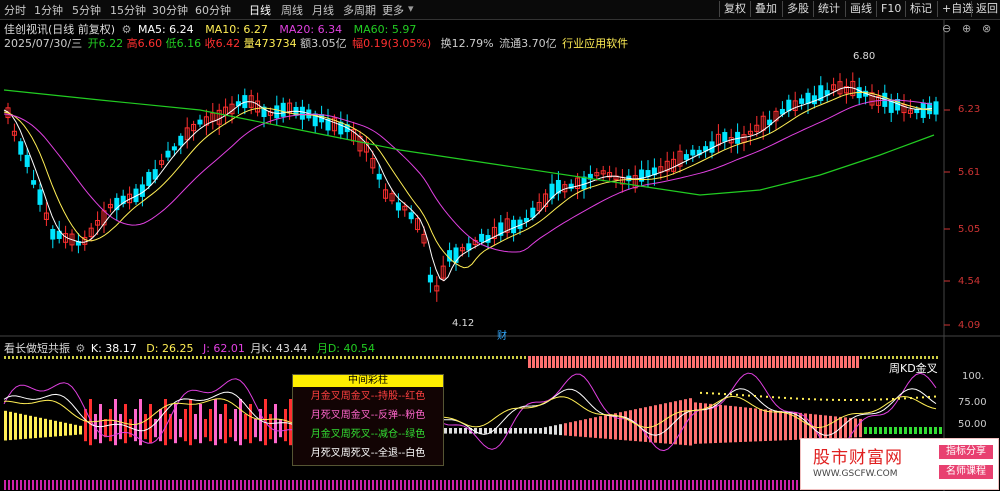  What do you see at coordinates (43, 43) in the screenshot?
I see `bar-date: 2025/07/30/三` at bounding box center [43, 43].